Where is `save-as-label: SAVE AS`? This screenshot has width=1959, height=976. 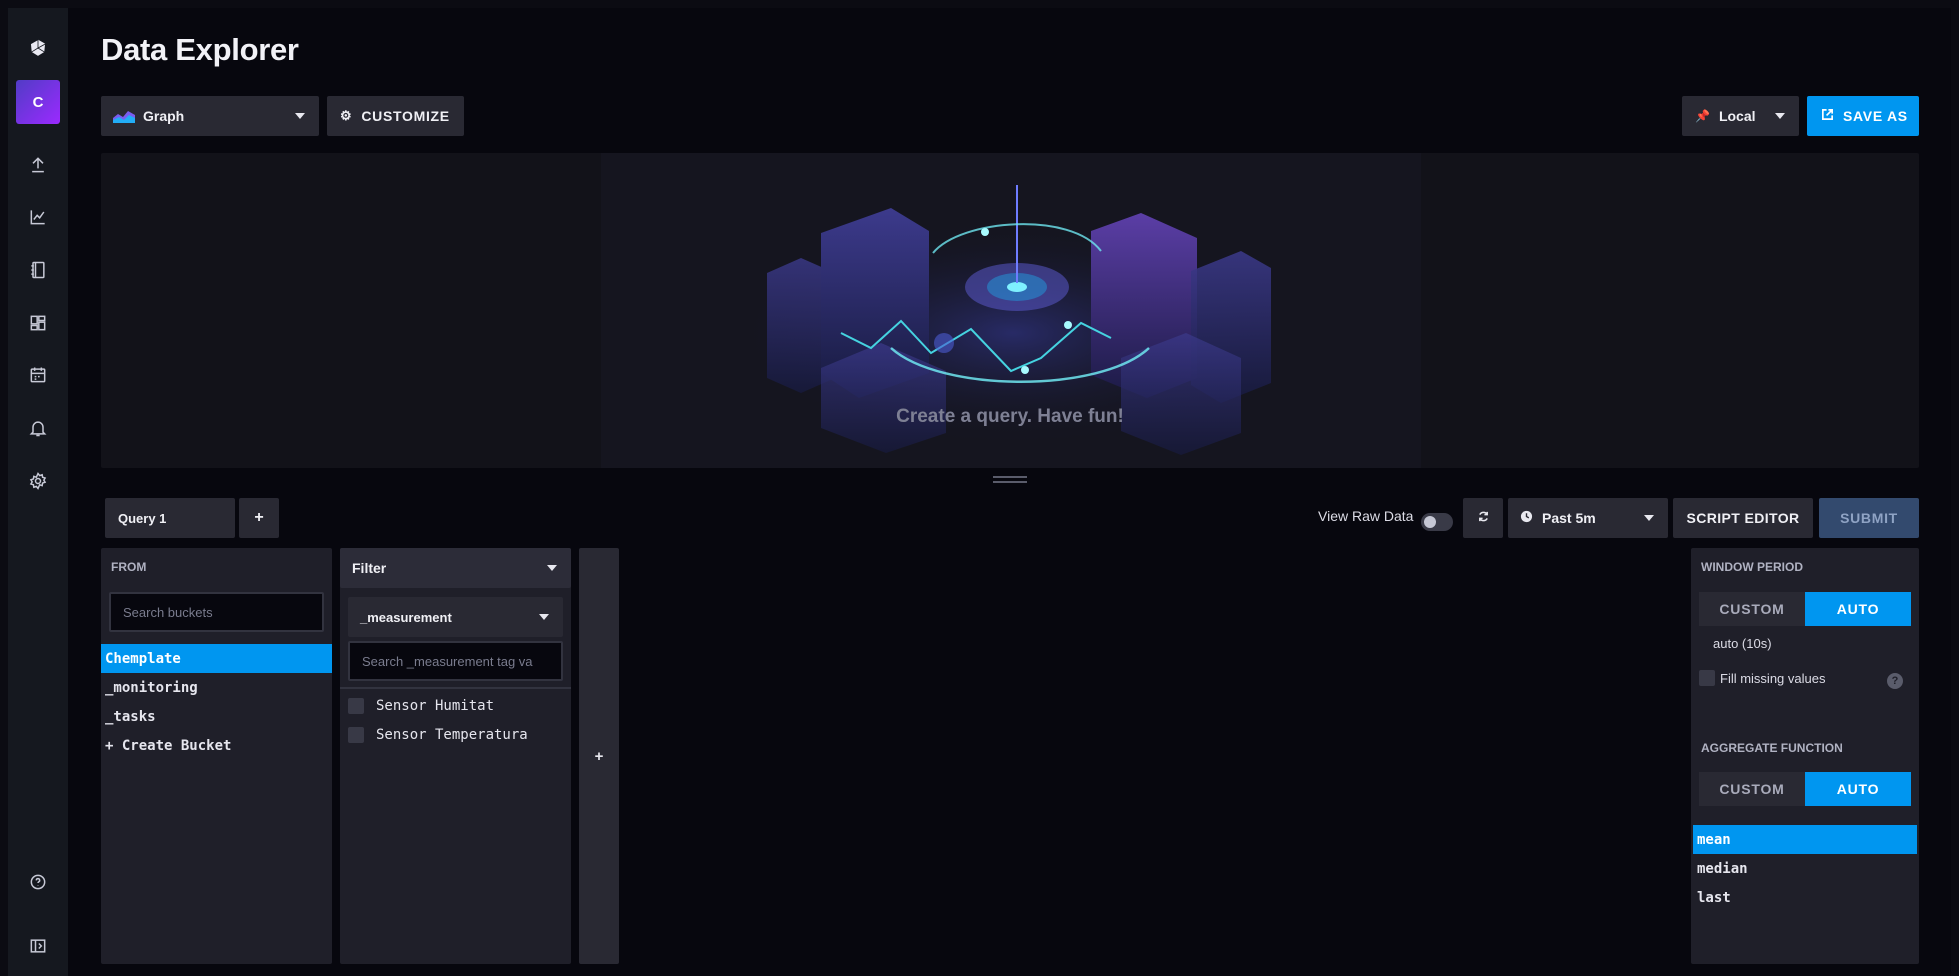
save-as-label: SAVE AS is located at coordinates (1875, 116).